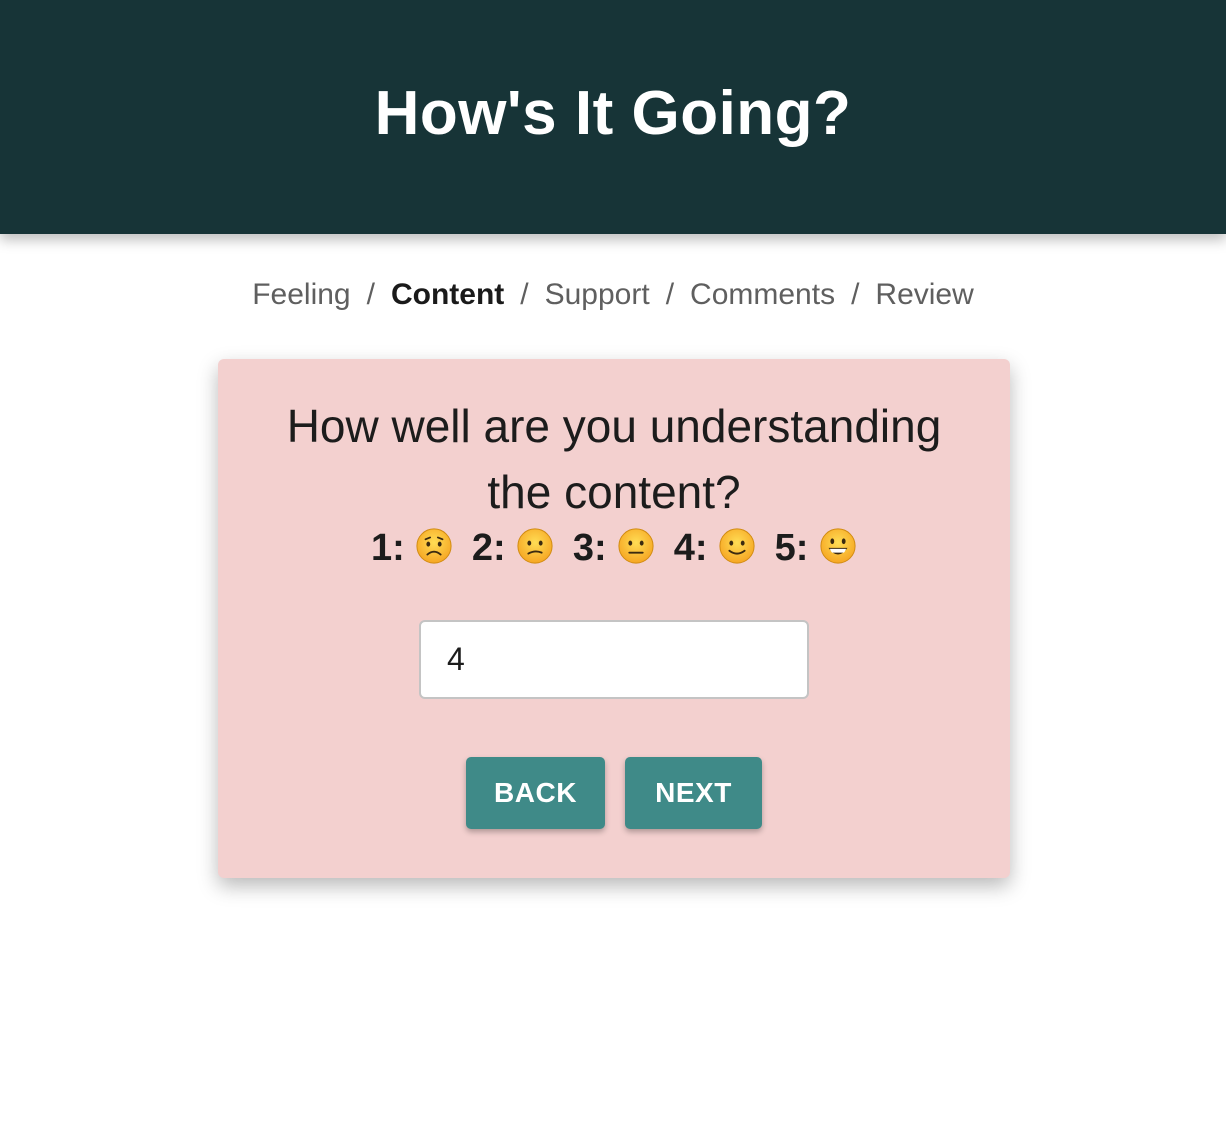  Describe the element at coordinates (762, 294) in the screenshot. I see `breadcrumb-item-comments: Comments` at that location.